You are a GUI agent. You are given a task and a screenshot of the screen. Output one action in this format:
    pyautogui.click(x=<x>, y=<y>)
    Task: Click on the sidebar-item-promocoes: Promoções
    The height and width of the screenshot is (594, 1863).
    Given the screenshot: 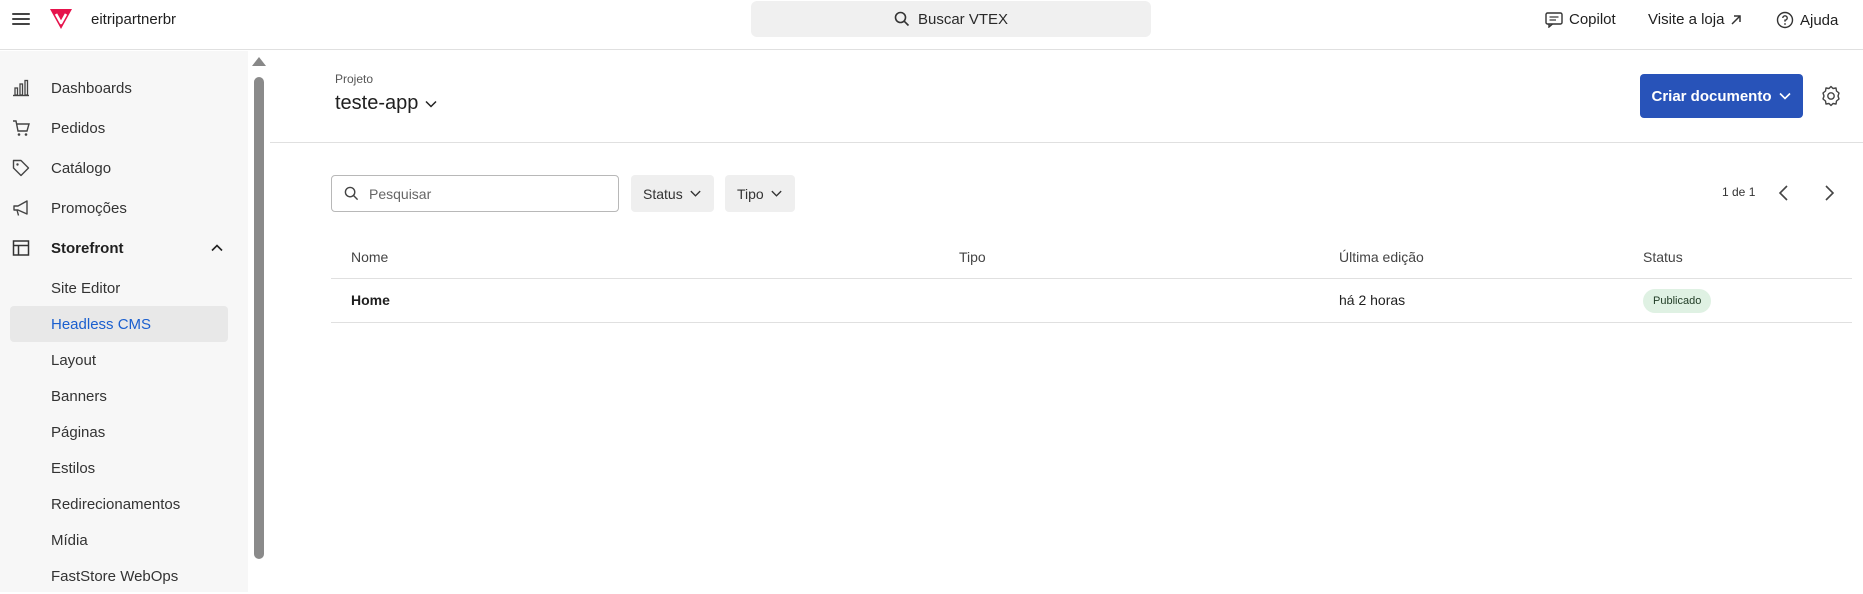 What is the action you would take?
    pyautogui.click(x=124, y=208)
    